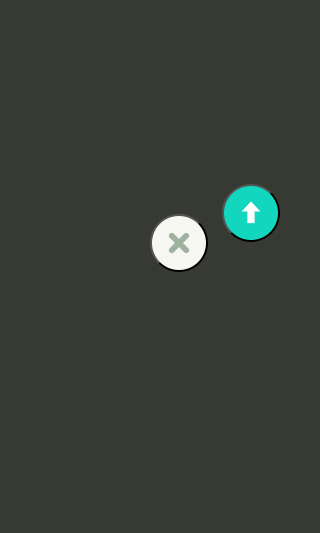 The height and width of the screenshot is (533, 320). I want to click on arrow-up-icon, so click(251, 212).